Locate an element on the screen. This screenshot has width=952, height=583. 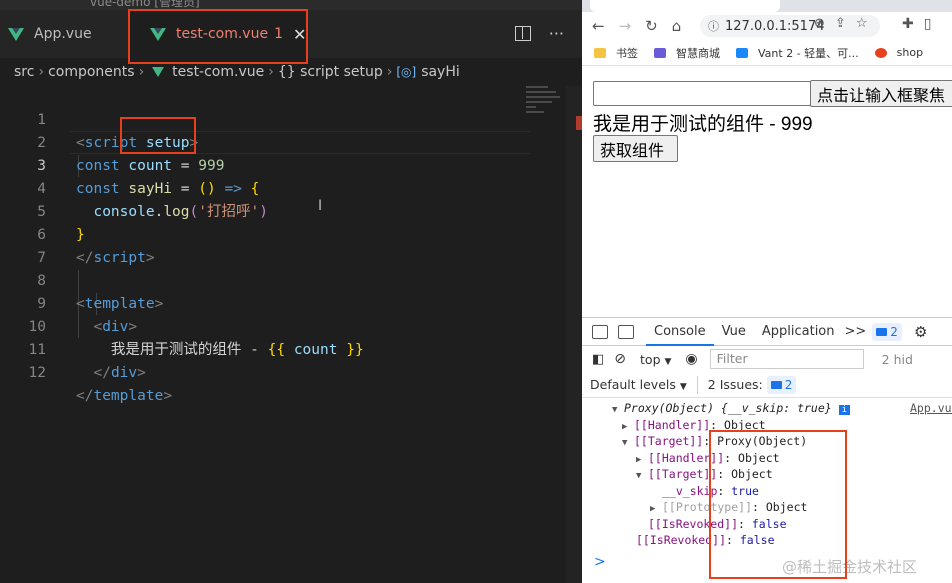
clear-console-icon: ⊘ is located at coordinates (620, 359).